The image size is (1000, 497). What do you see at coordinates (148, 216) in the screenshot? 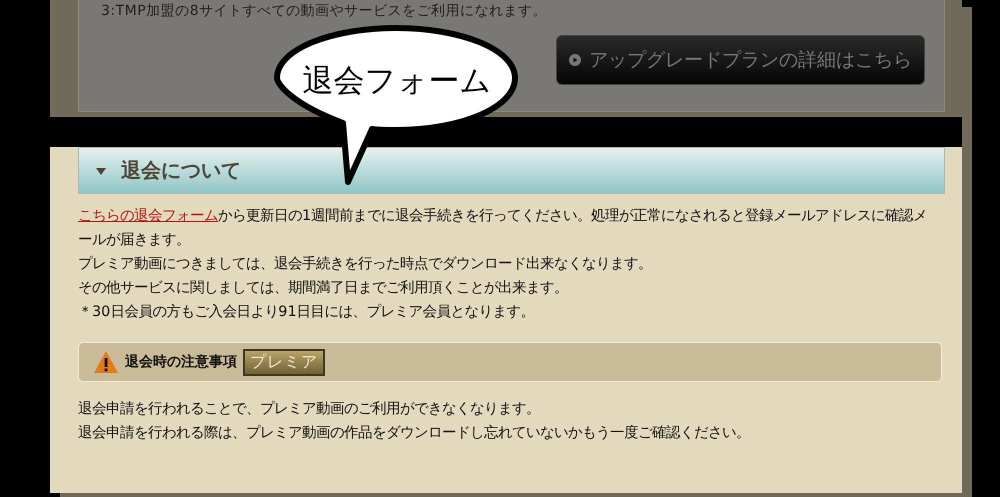
I see `form-link: こちらの退会フォーム` at bounding box center [148, 216].